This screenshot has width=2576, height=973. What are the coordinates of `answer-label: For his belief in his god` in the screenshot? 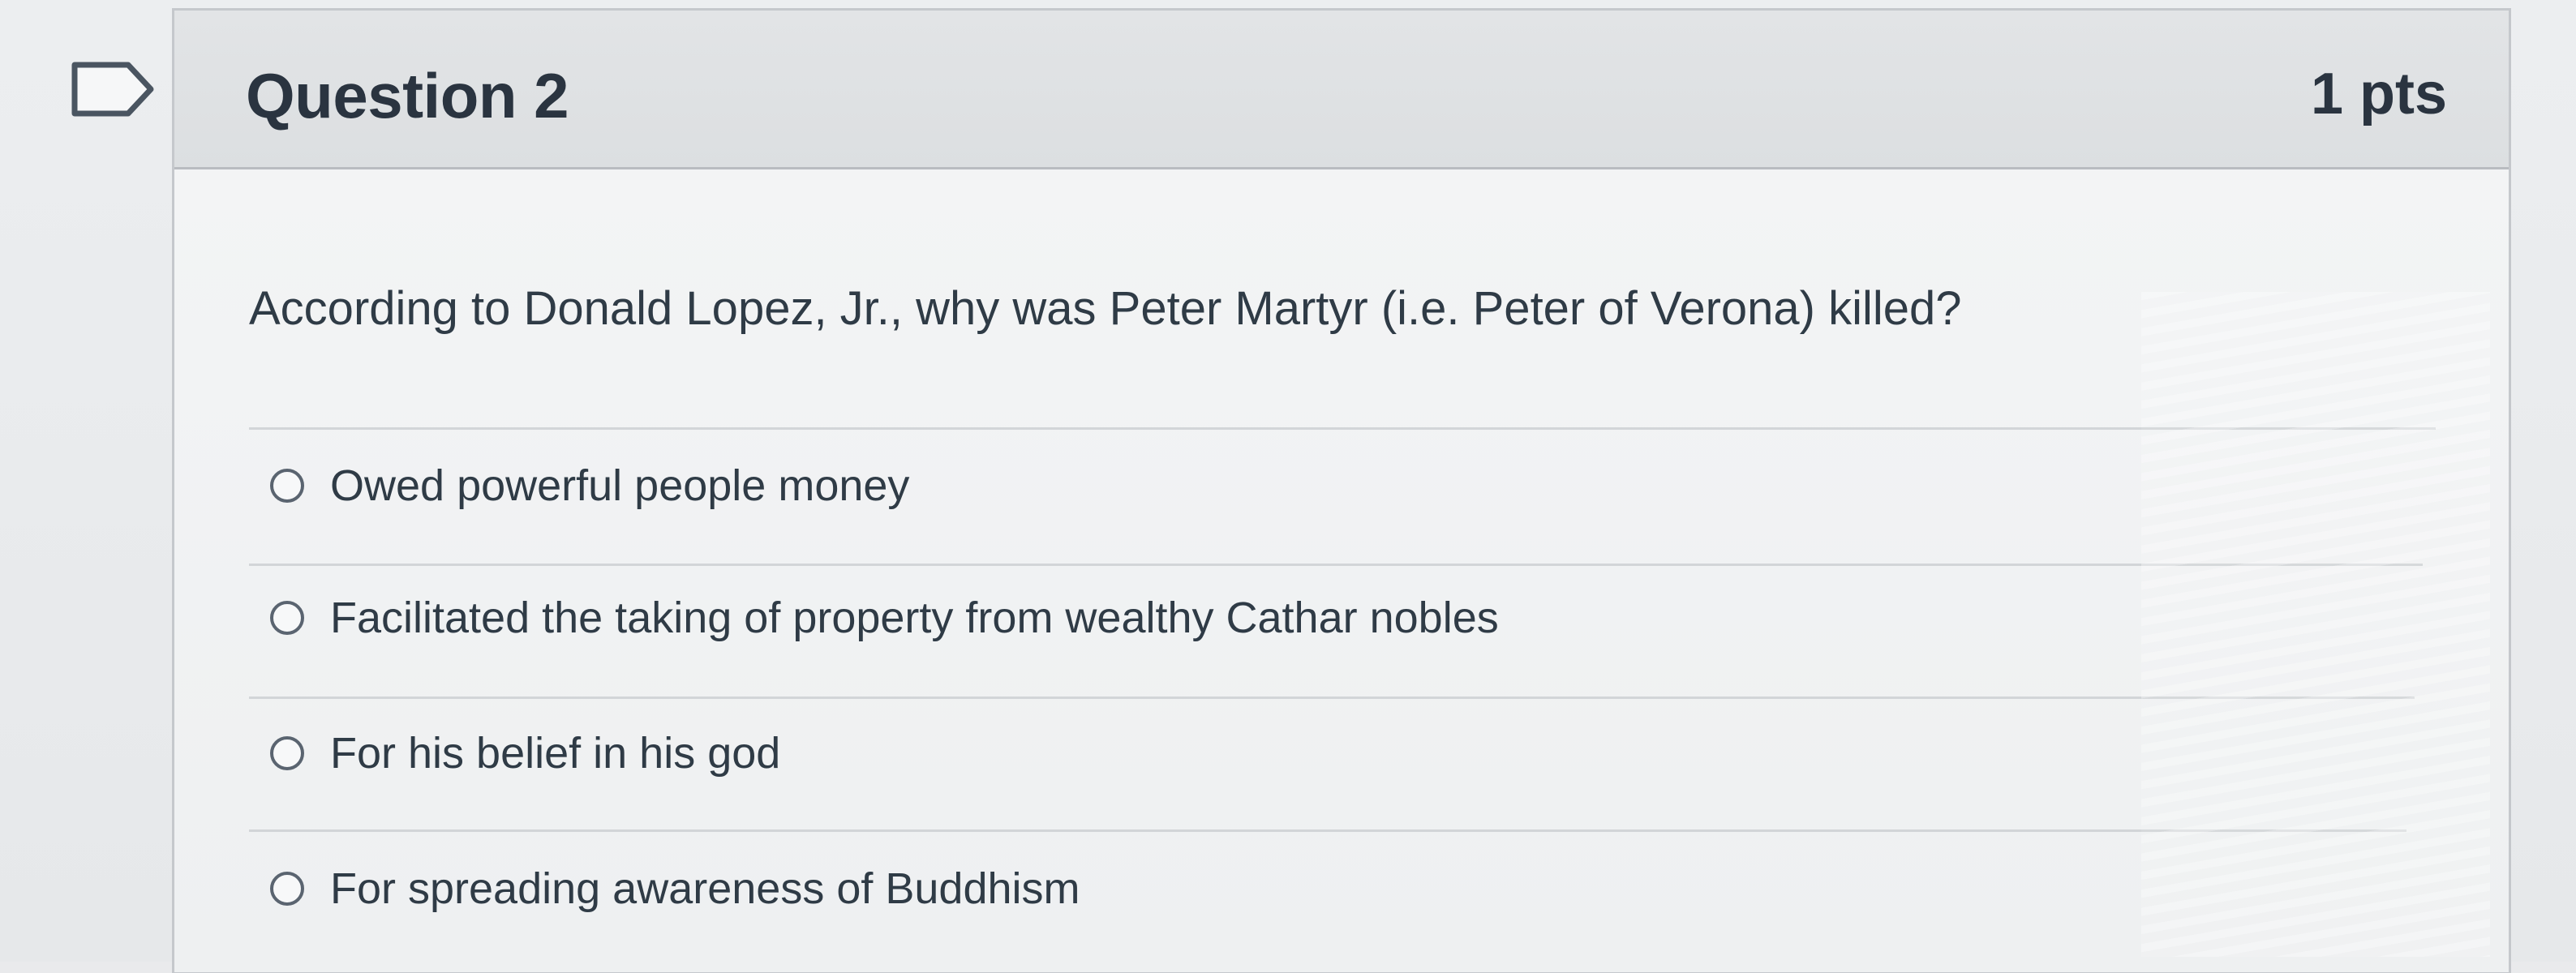 It's located at (555, 753).